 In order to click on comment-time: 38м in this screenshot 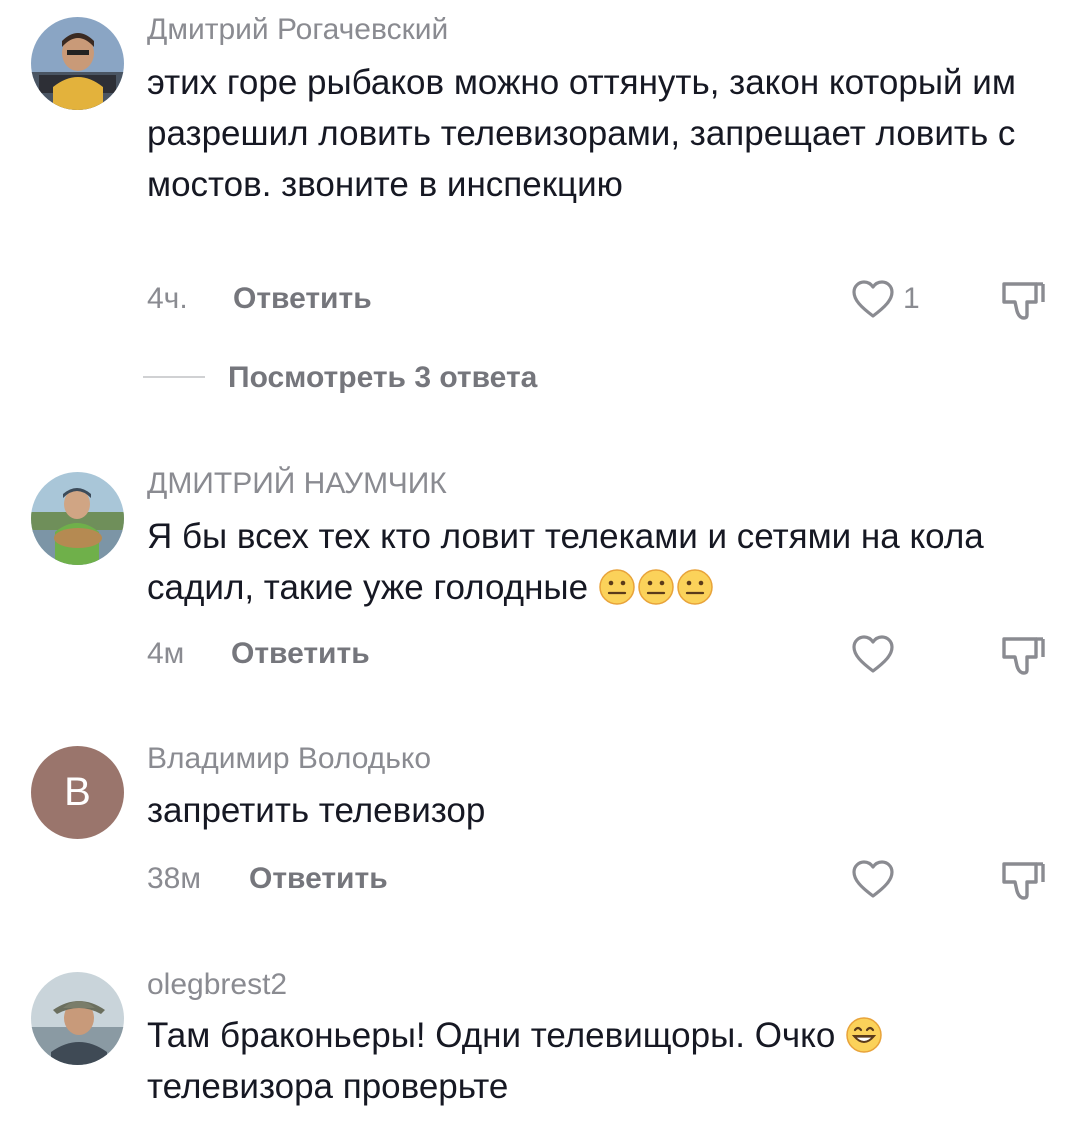, I will do `click(174, 878)`.